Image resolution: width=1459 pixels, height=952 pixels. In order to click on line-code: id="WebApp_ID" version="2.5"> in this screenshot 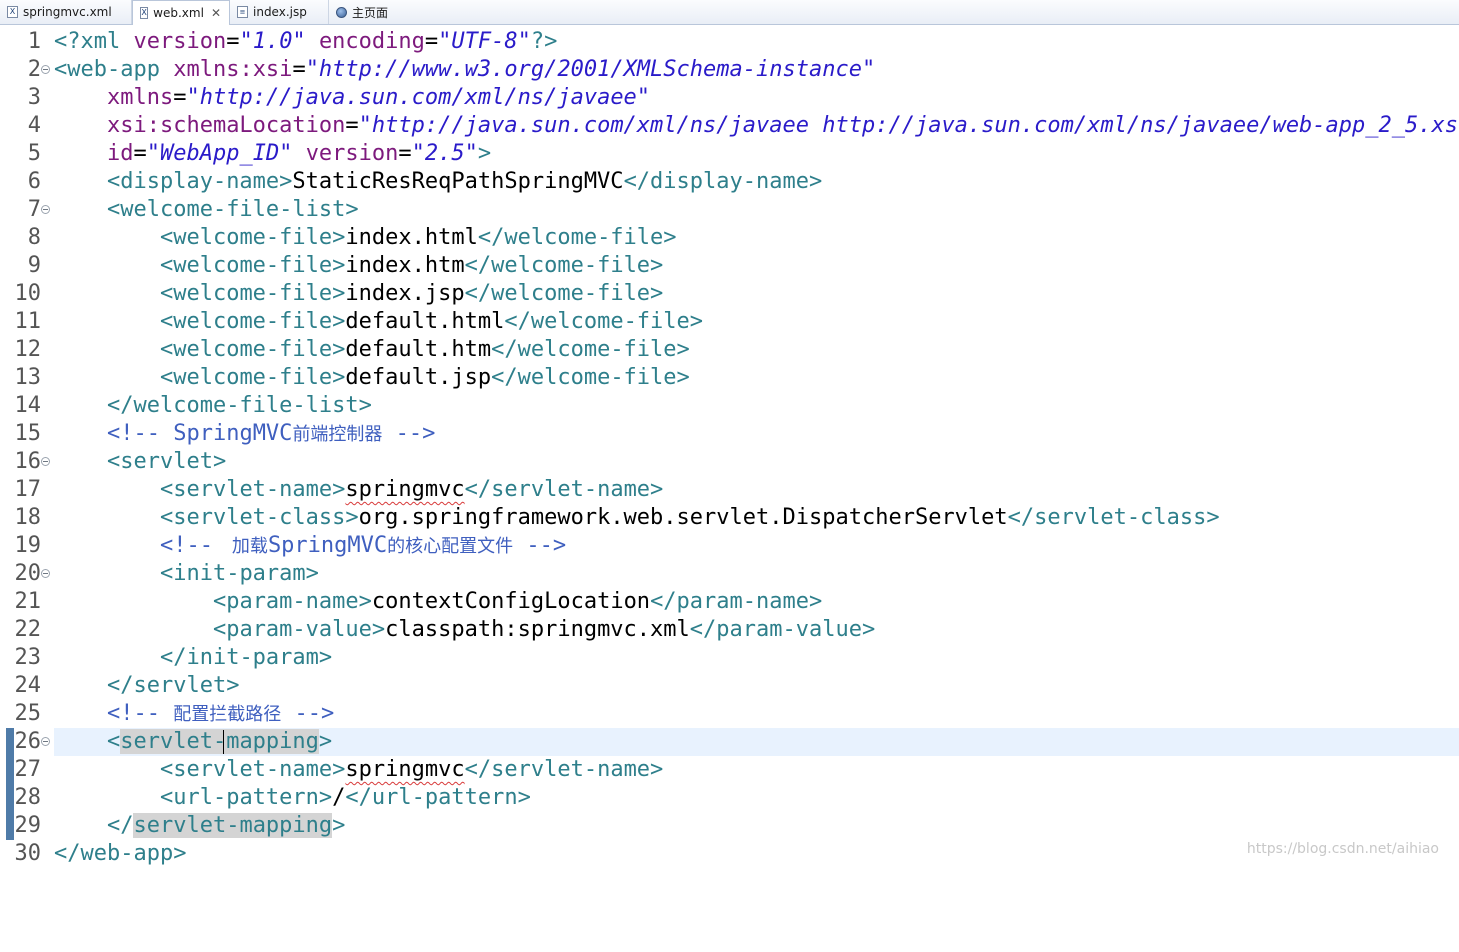, I will do `click(756, 154)`.